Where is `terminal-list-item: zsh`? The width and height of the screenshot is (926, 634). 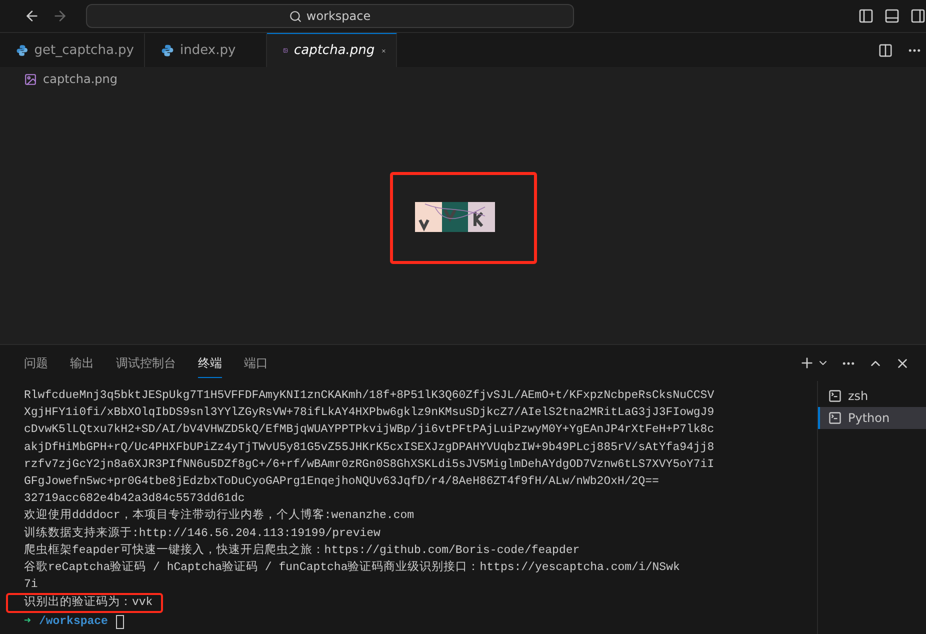 terminal-list-item: zsh is located at coordinates (872, 396).